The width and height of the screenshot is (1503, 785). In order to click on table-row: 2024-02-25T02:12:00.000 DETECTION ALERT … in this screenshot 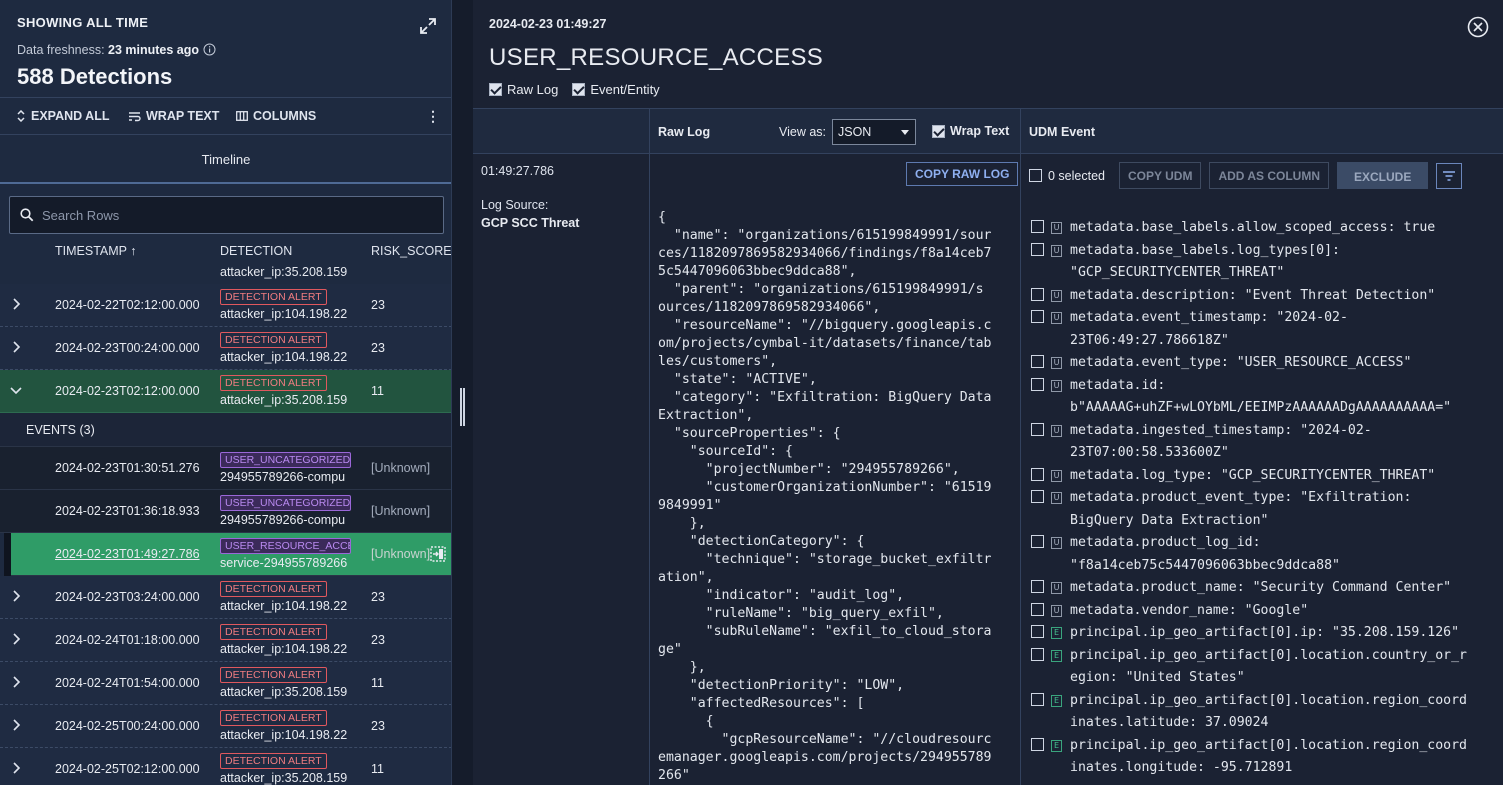, I will do `click(225, 766)`.